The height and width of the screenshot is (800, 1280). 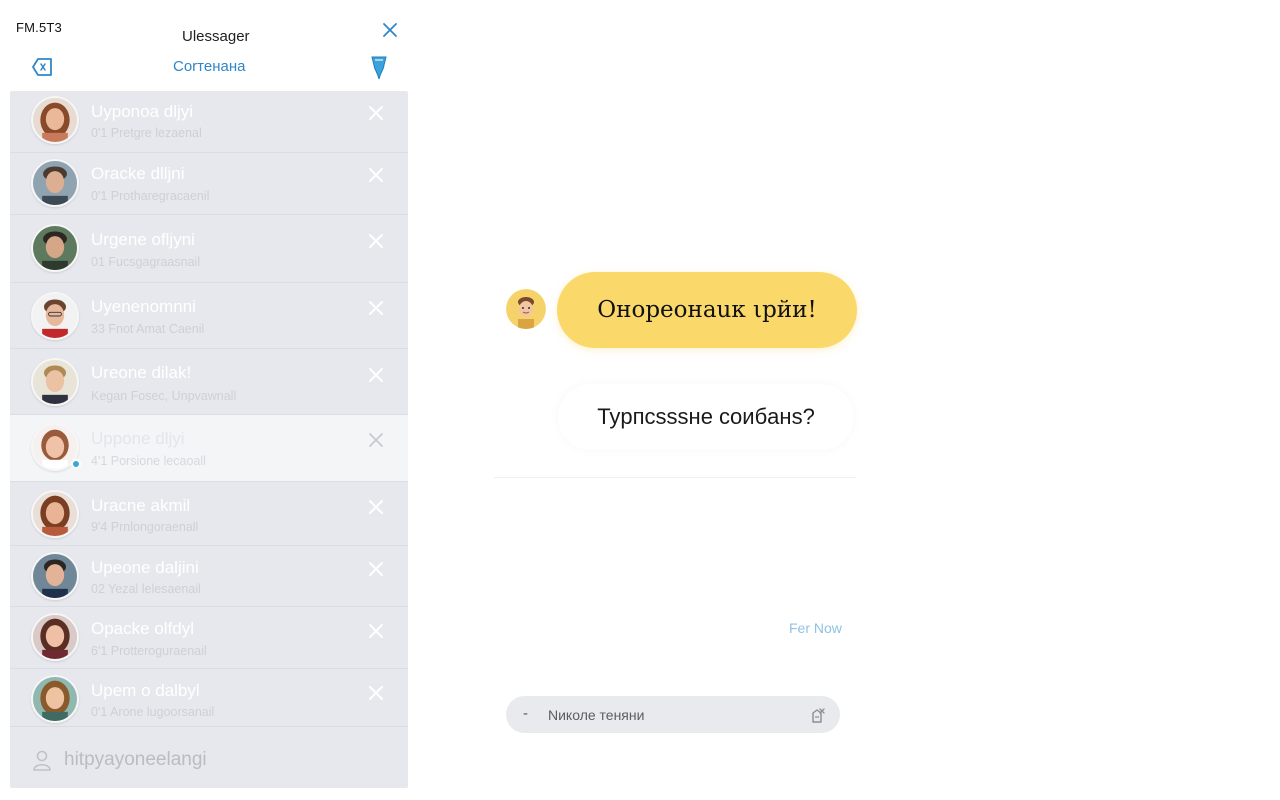 I want to click on user-icon, so click(x=42, y=760).